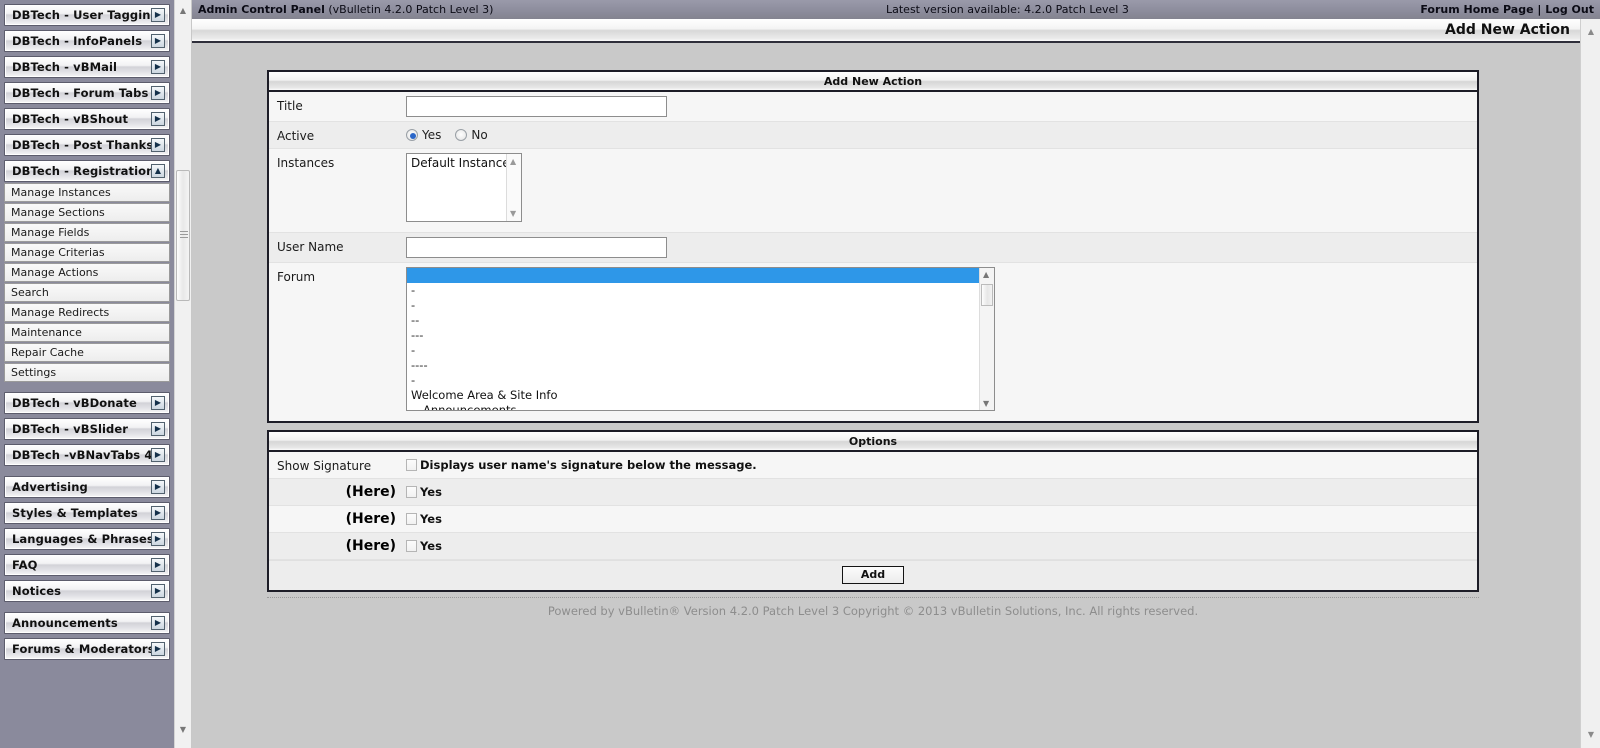 The width and height of the screenshot is (1600, 748). What do you see at coordinates (700, 365) in the screenshot?
I see `forum-option: ----` at bounding box center [700, 365].